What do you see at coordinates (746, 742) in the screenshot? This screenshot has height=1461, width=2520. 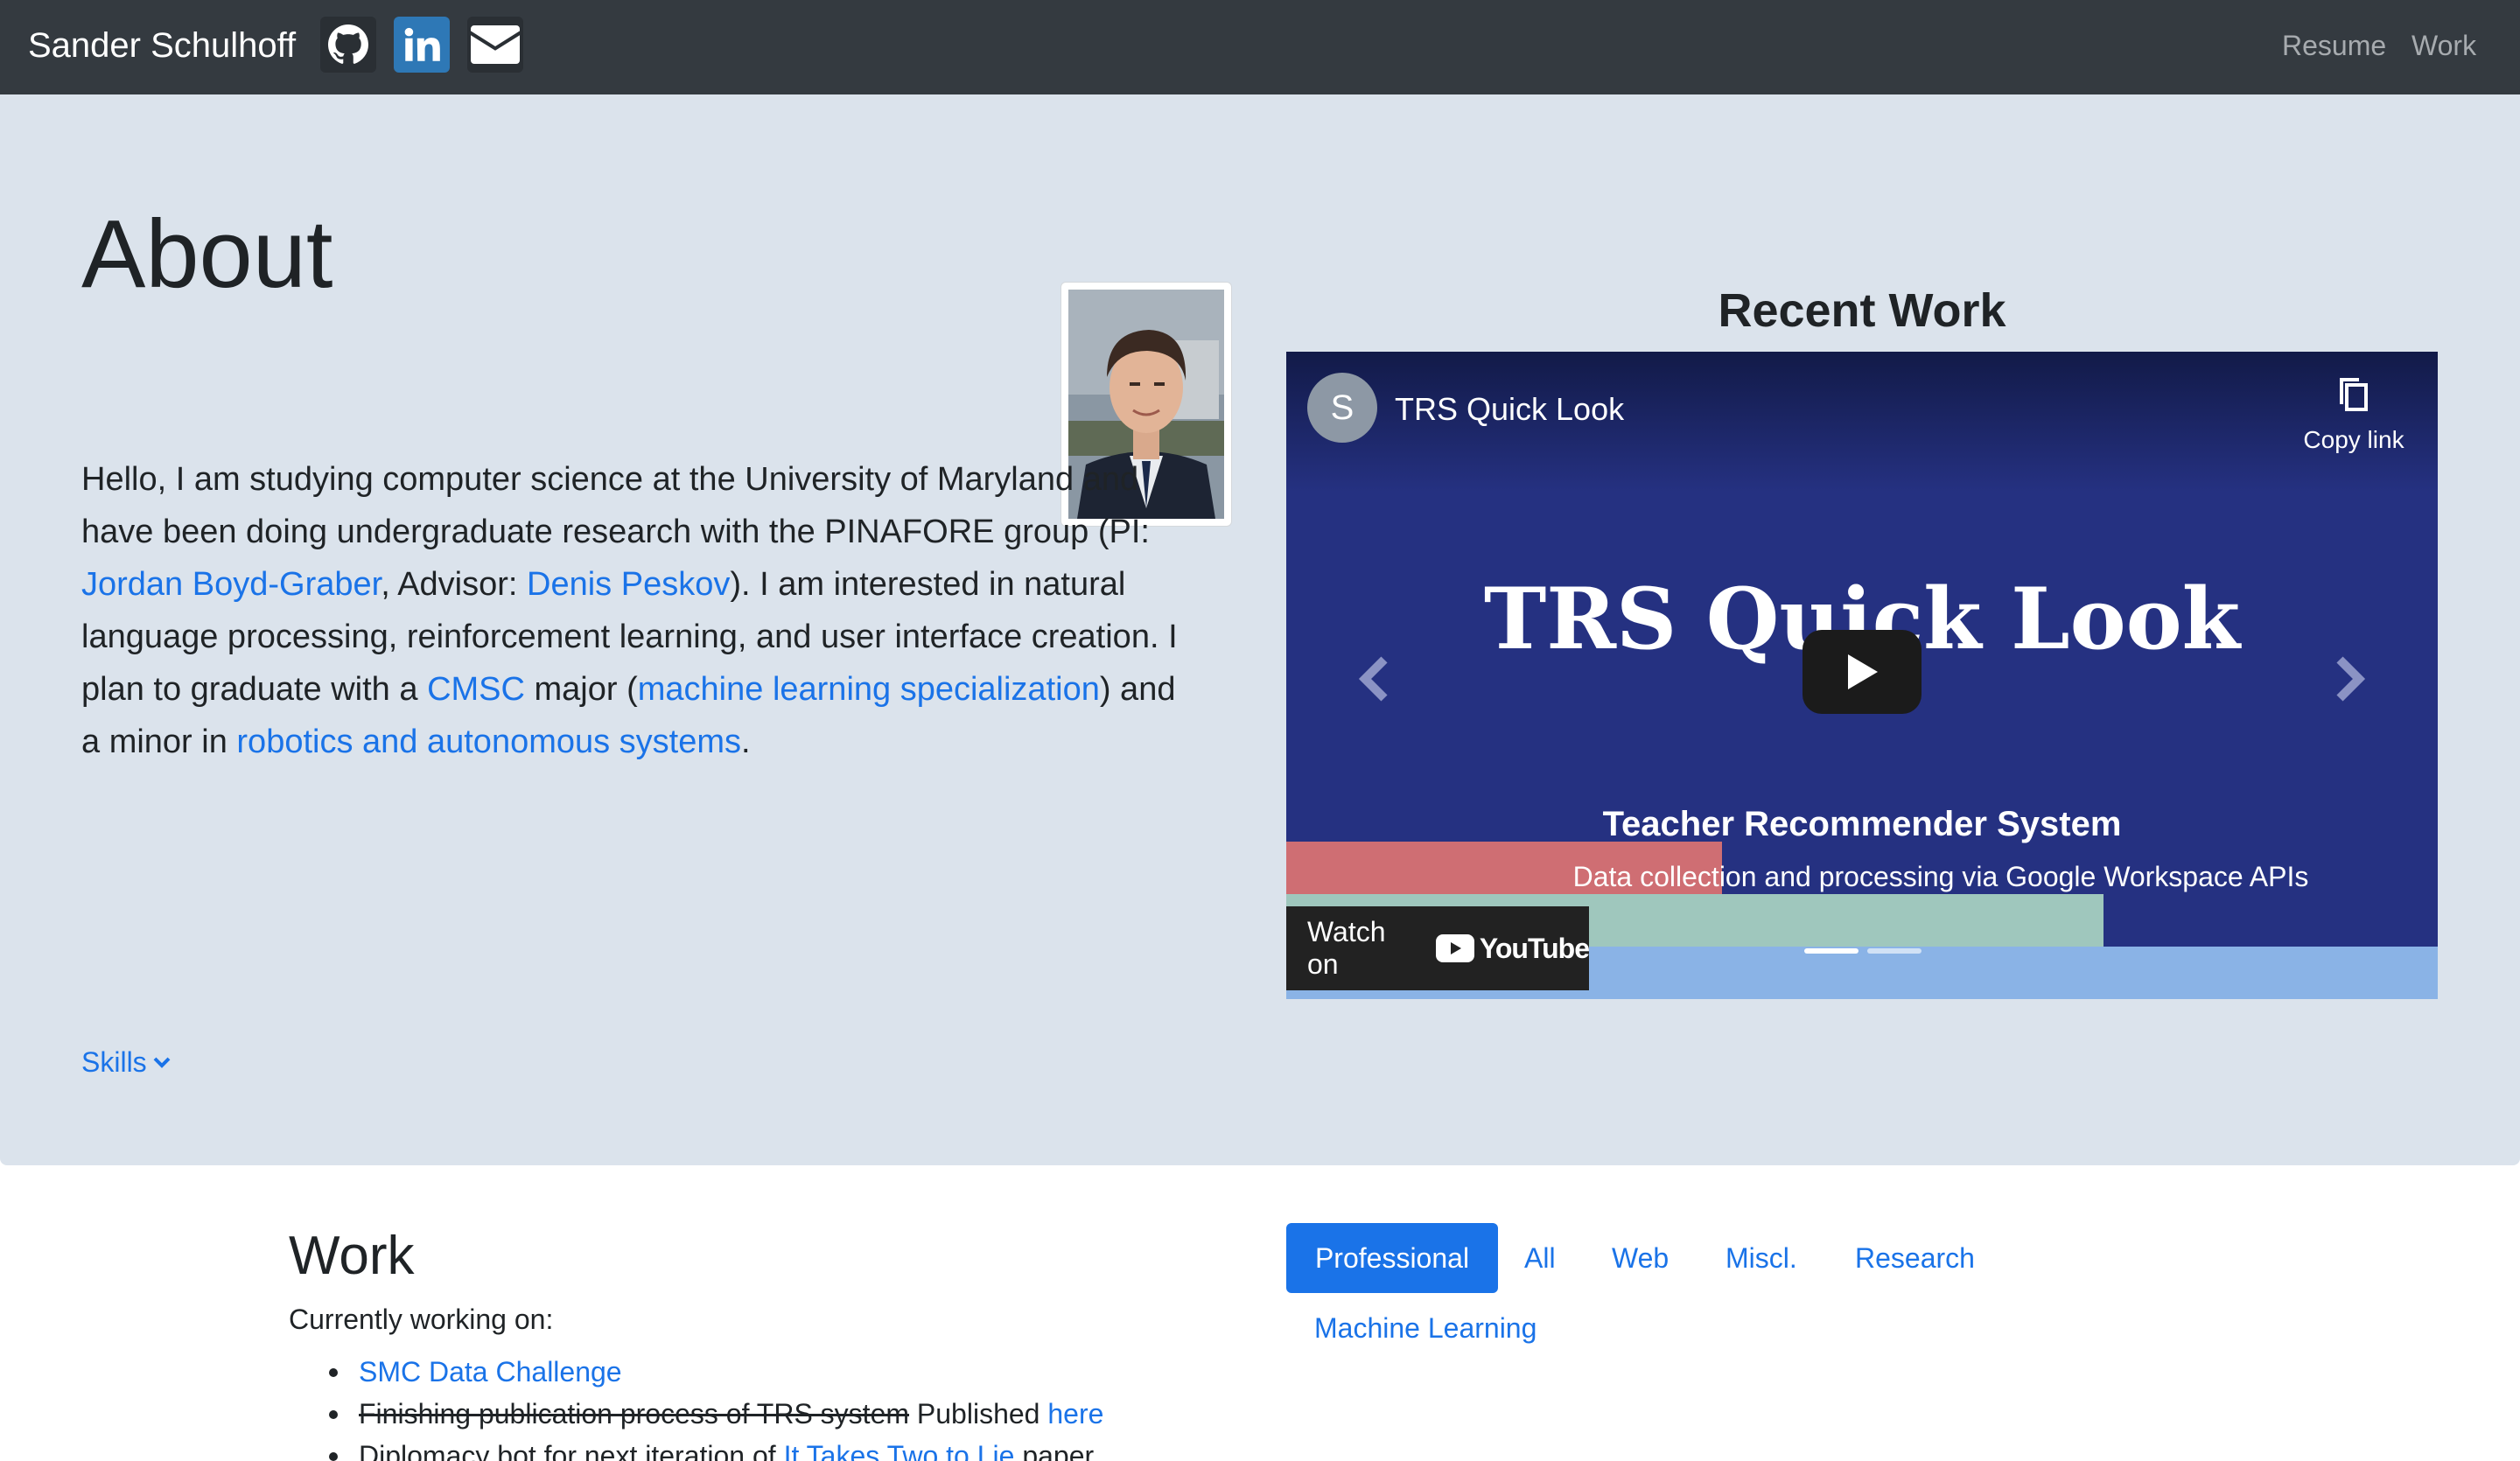 I see `about-text-6: .` at bounding box center [746, 742].